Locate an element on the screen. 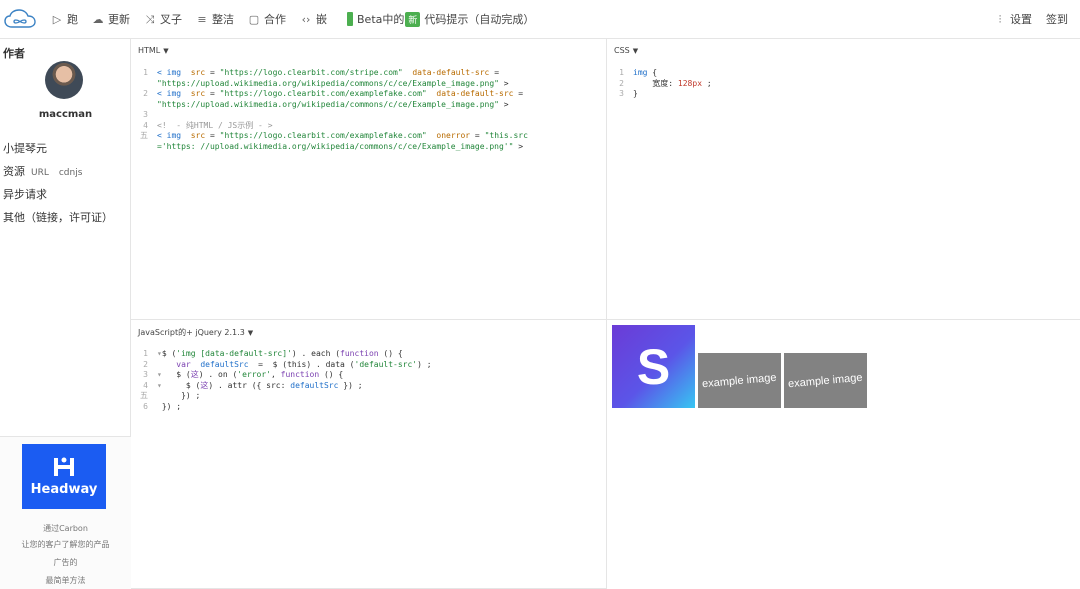  headway-logo-icon is located at coordinates (64, 466).